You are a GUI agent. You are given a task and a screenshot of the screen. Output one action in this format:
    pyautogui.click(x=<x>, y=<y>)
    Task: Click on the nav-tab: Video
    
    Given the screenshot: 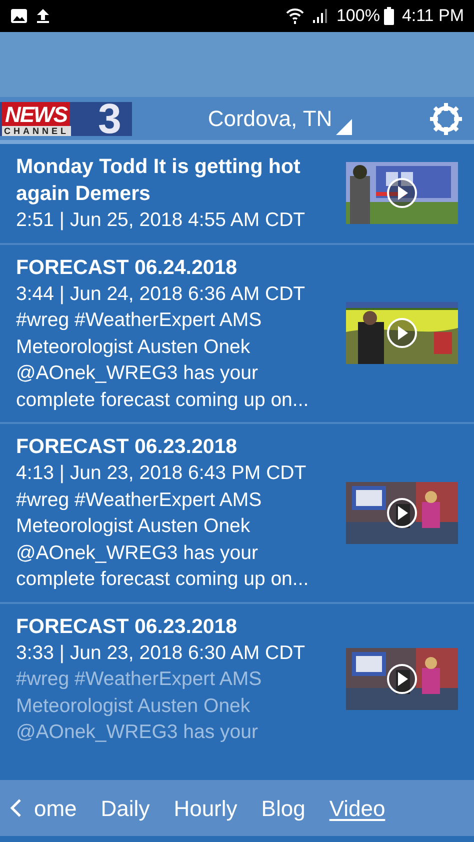 What is the action you would take?
    pyautogui.click(x=357, y=808)
    